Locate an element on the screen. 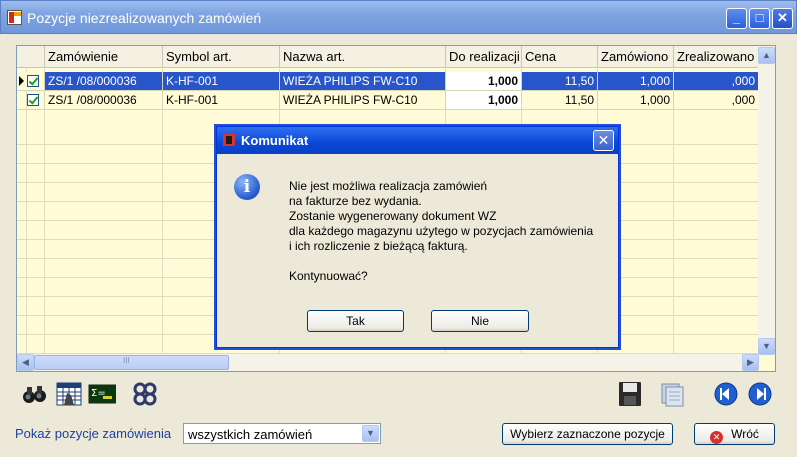  vertical-scrollbar: ▲ ▼ is located at coordinates (766, 200).